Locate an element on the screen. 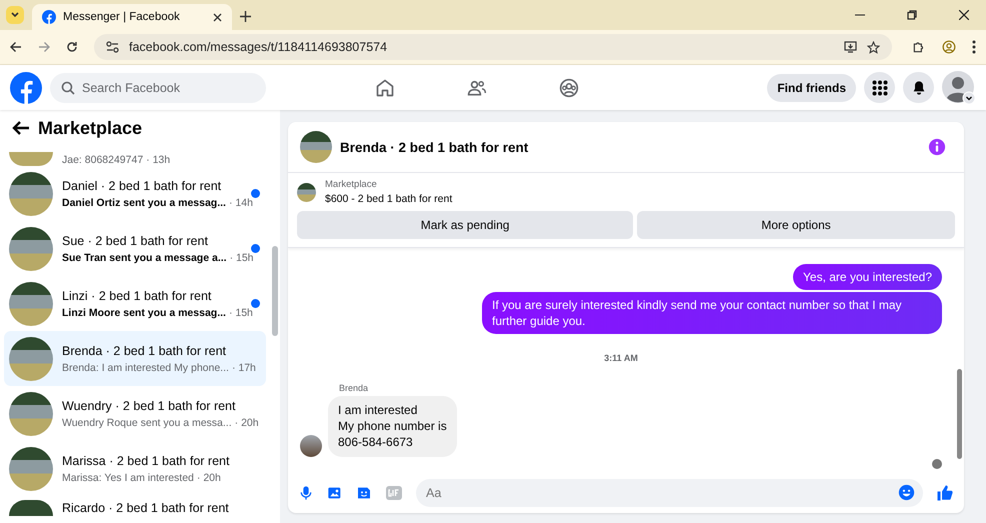  bookmark-star-icon is located at coordinates (873, 47).